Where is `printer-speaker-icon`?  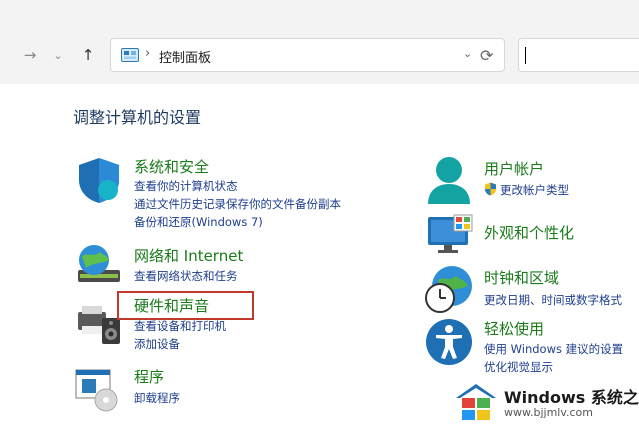 printer-speaker-icon is located at coordinates (99, 324).